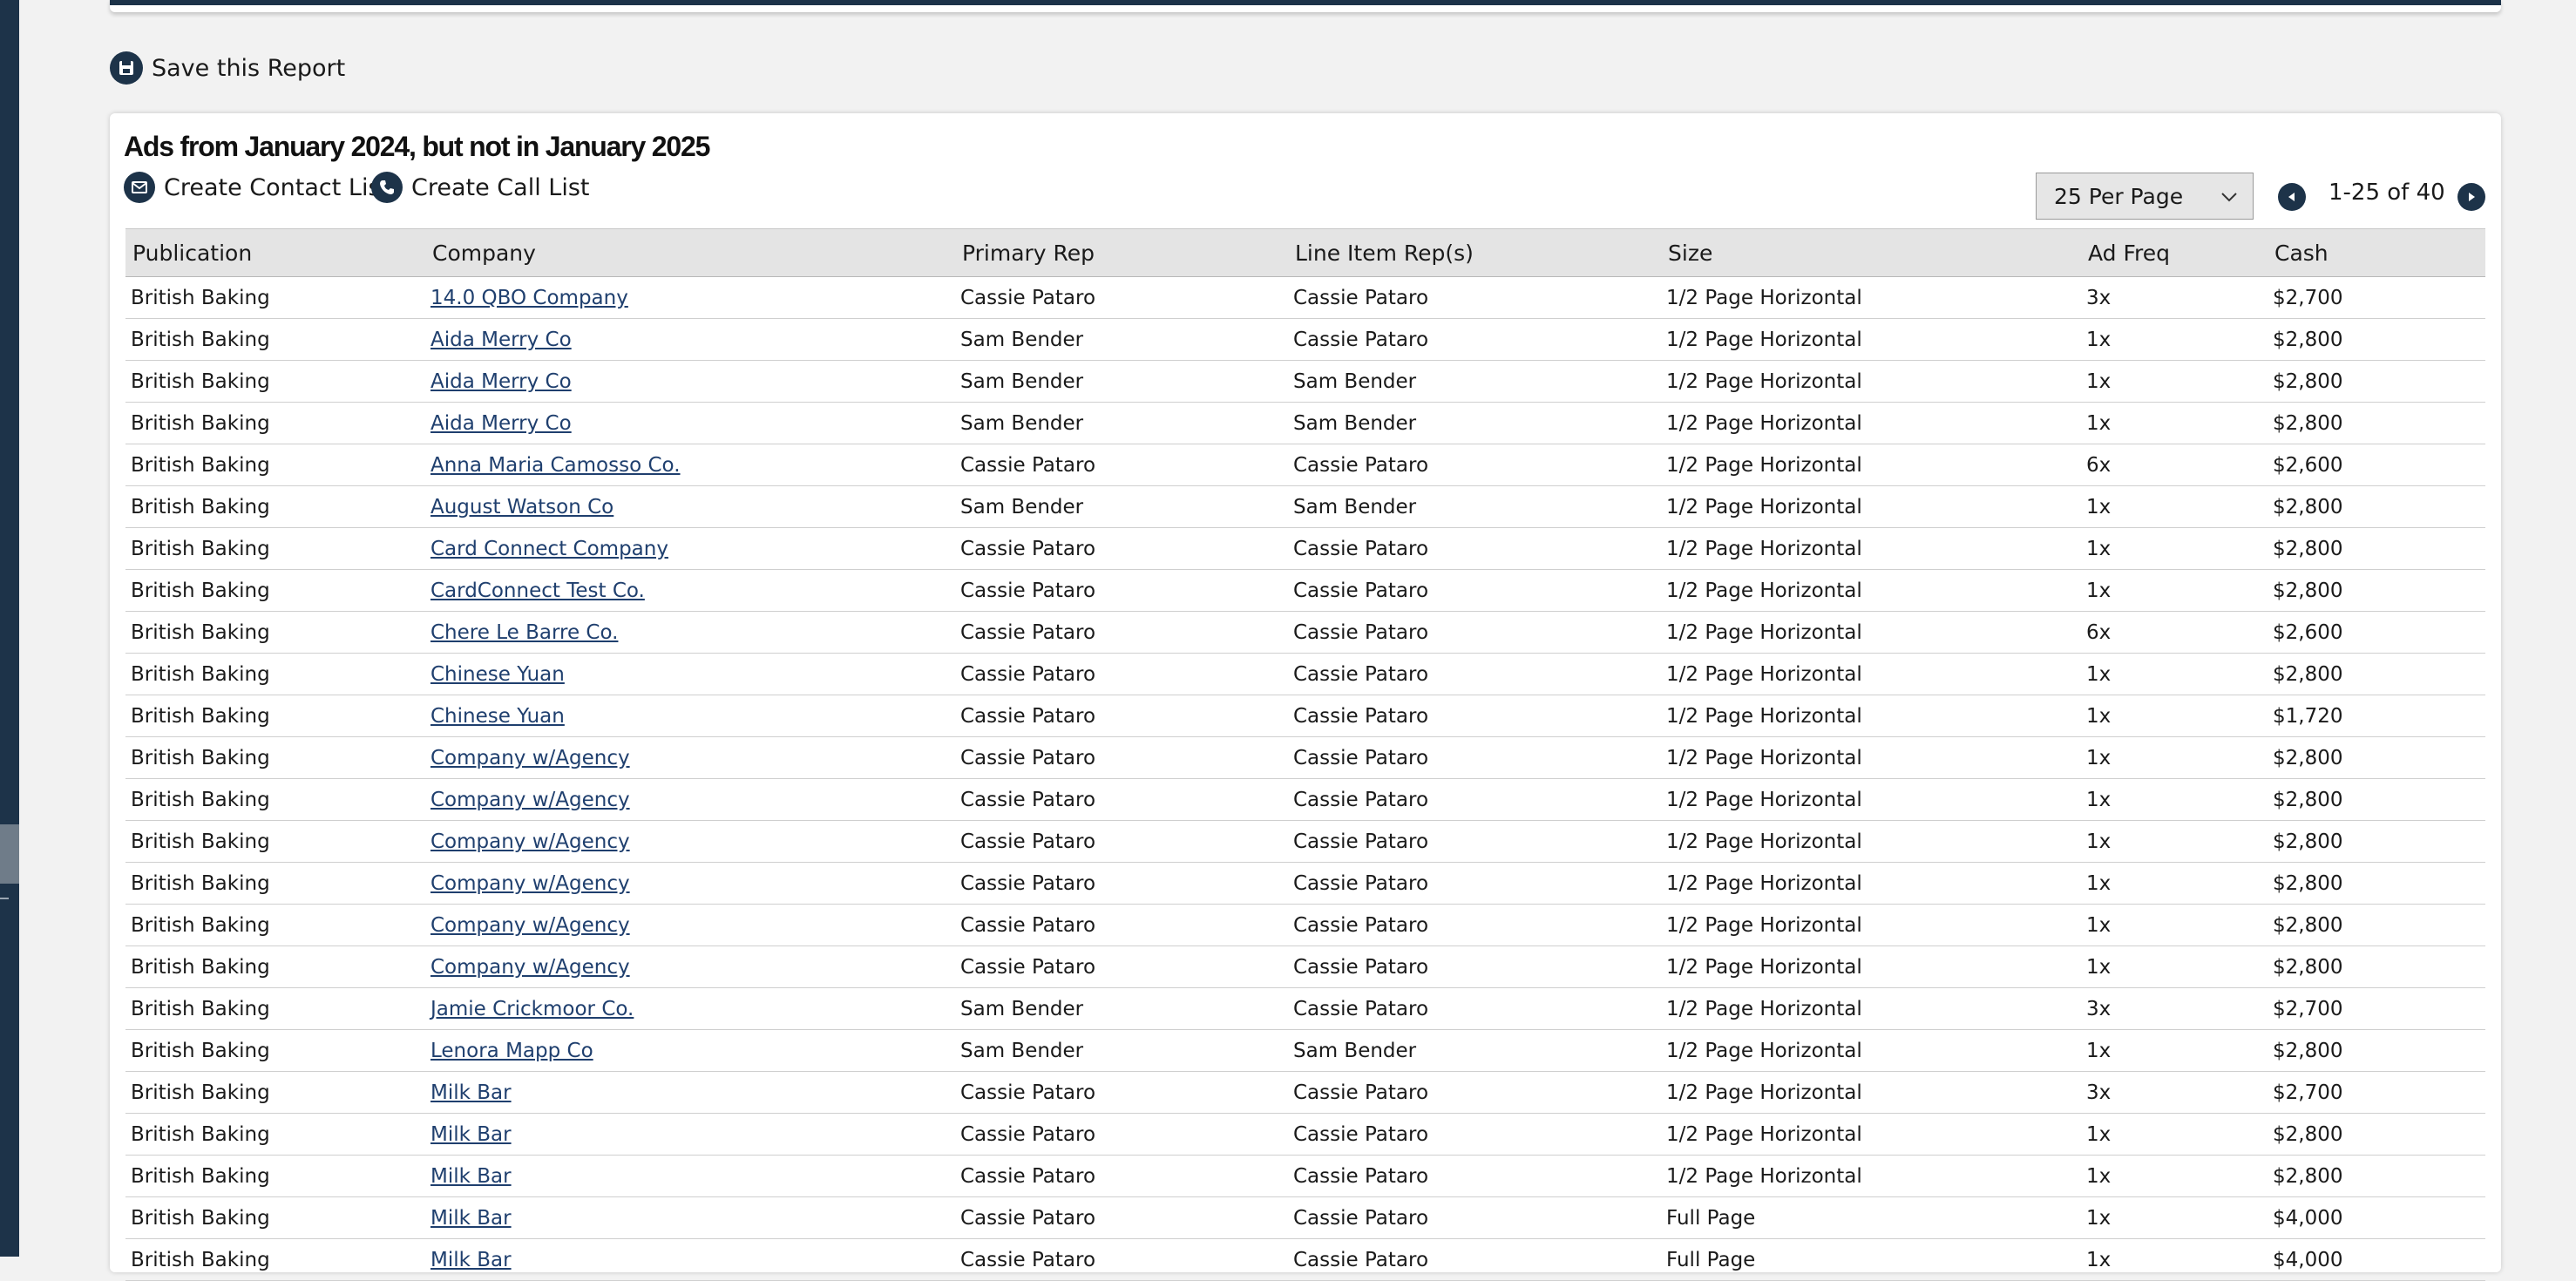  I want to click on line-item-rep-cell: Sam Bender, so click(1475, 381).